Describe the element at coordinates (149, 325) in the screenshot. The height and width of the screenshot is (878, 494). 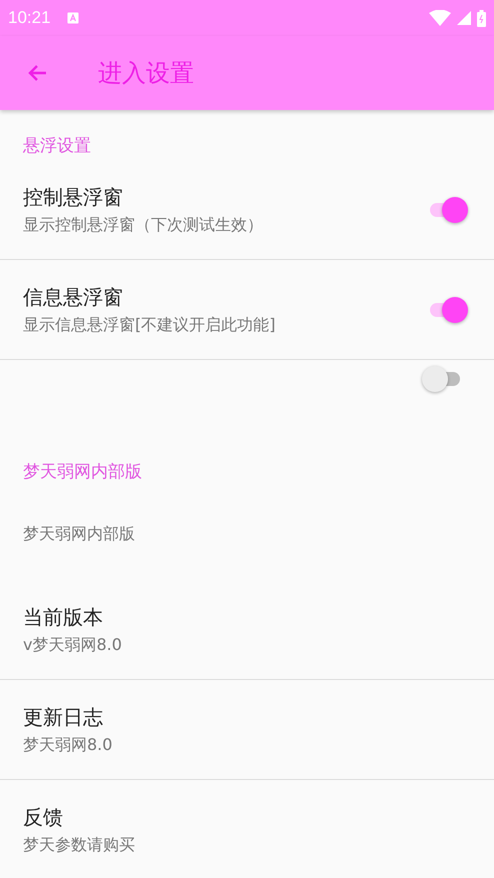
I see `setting-summary: 显示信息悬浮窗[不建议开启此功能]` at that location.